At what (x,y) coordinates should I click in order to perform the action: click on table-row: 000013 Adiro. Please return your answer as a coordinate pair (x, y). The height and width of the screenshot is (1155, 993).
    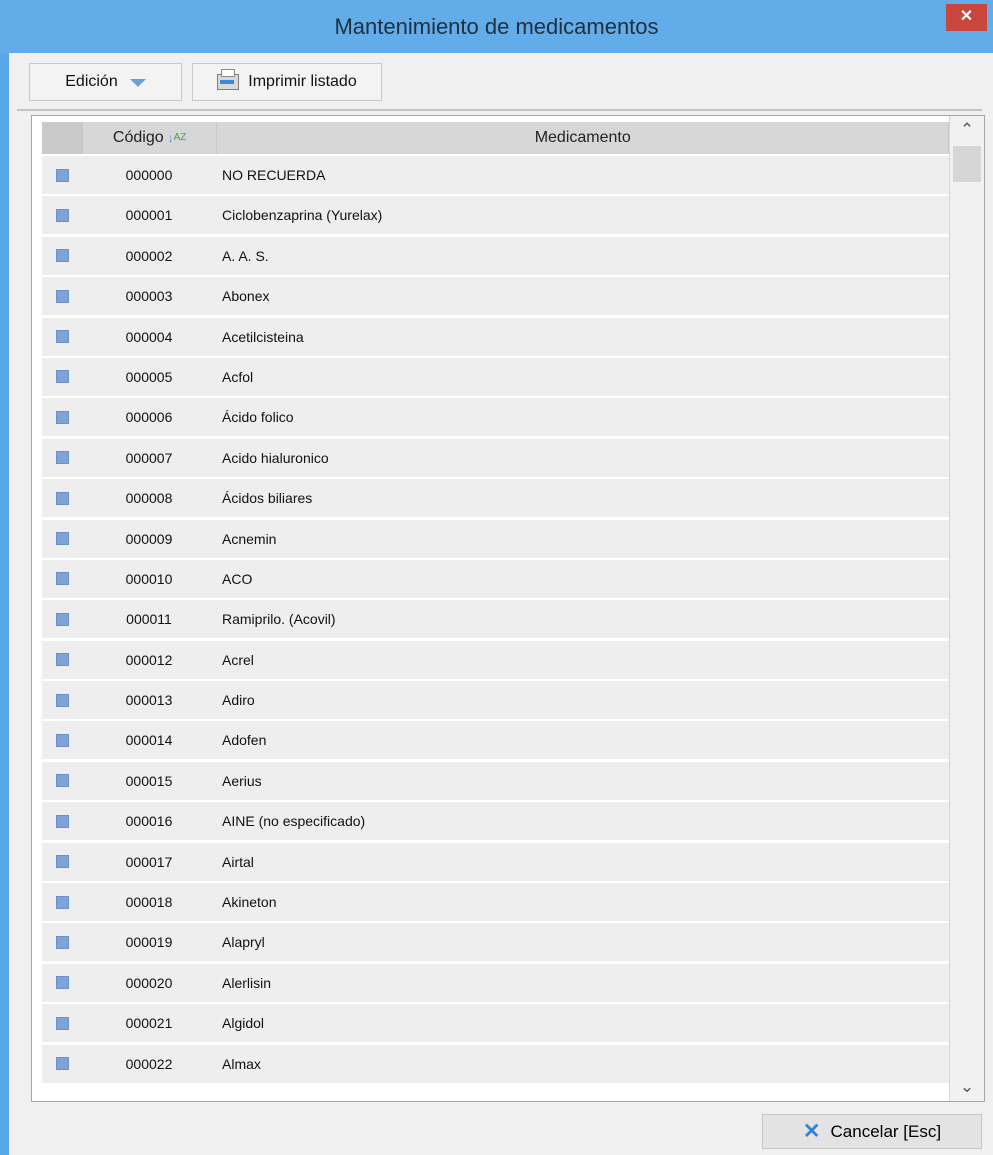
    Looking at the image, I should click on (495, 700).